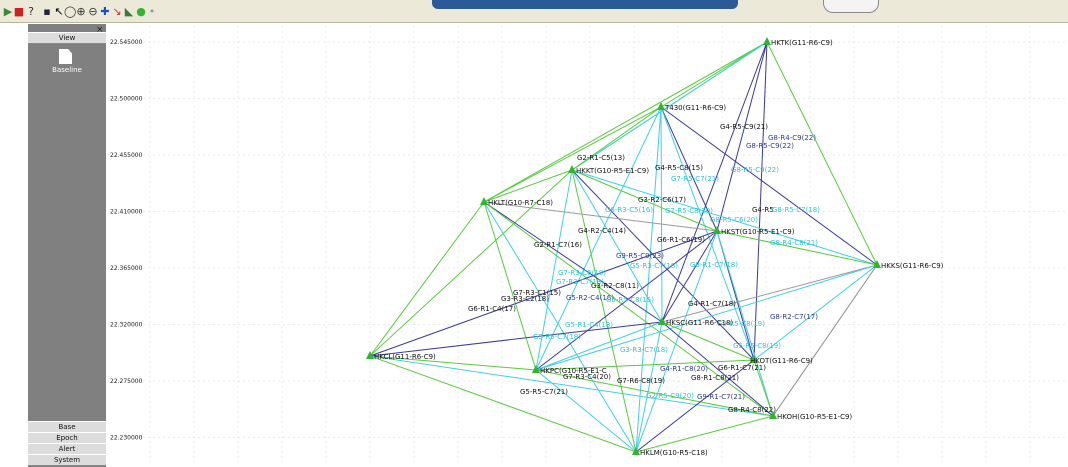 Image resolution: width=1068 pixels, height=467 pixels. What do you see at coordinates (679, 168) in the screenshot?
I see `edge-label: G4-R5-C8(15)` at bounding box center [679, 168].